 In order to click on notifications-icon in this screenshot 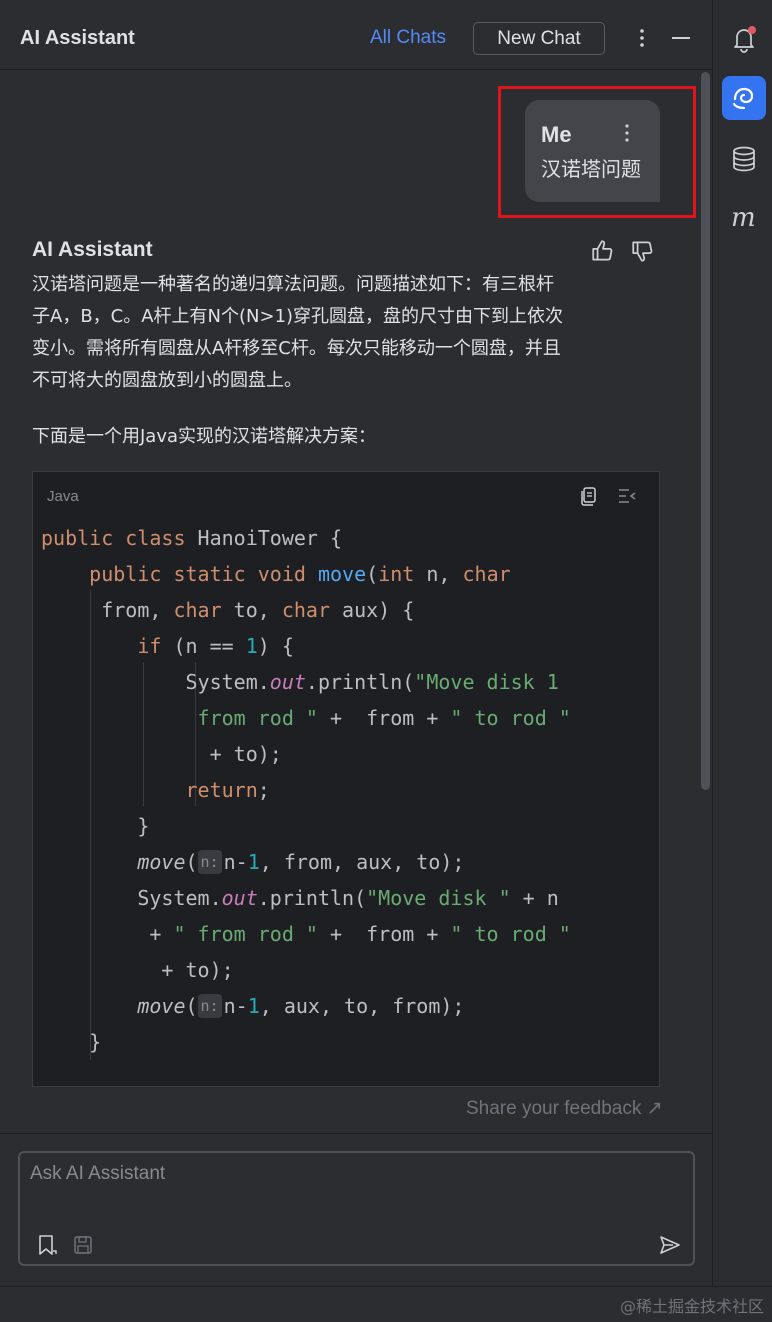, I will do `click(744, 39)`.